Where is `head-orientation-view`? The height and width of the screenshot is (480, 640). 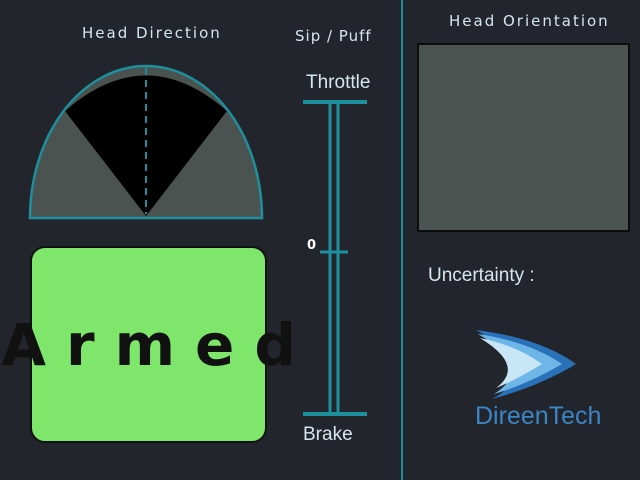
head-orientation-view is located at coordinates (523, 137).